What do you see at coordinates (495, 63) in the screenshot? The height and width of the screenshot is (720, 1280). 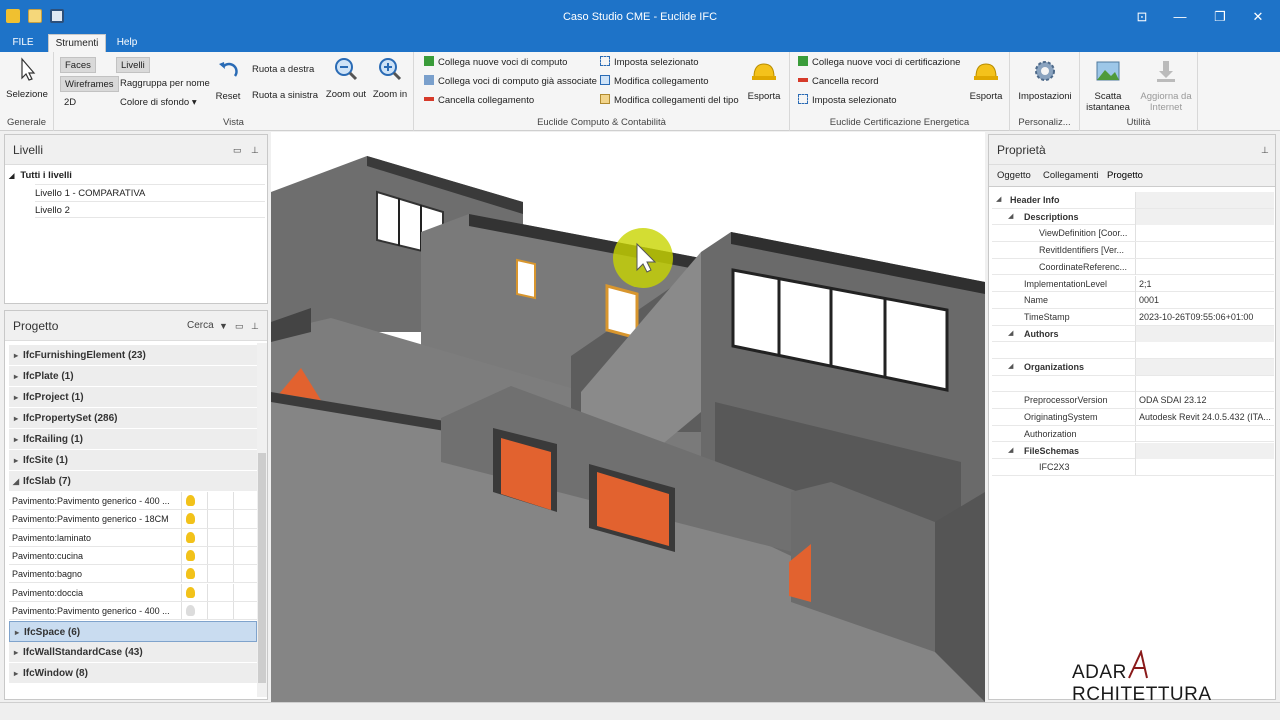 I see `collega-nuove-voci-computo-button: Collega nuove voci di computo` at bounding box center [495, 63].